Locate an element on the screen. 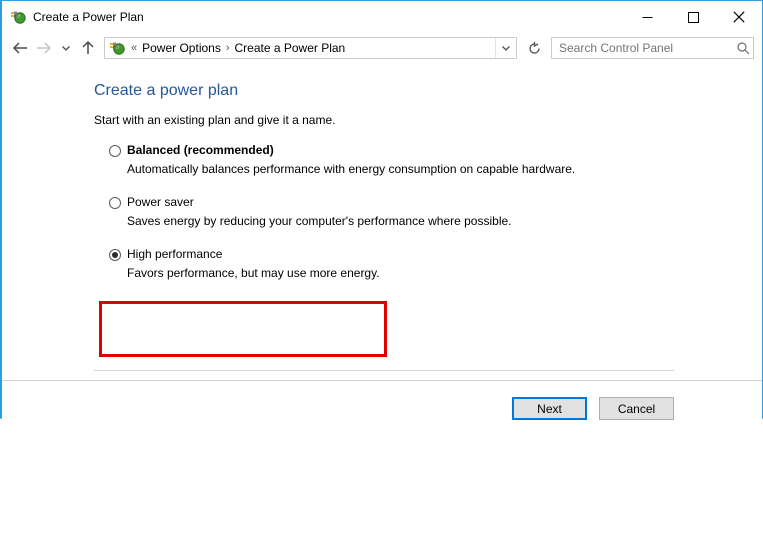 Image resolution: width=763 pixels, height=554 pixels. up-arrow-icon is located at coordinates (88, 47).